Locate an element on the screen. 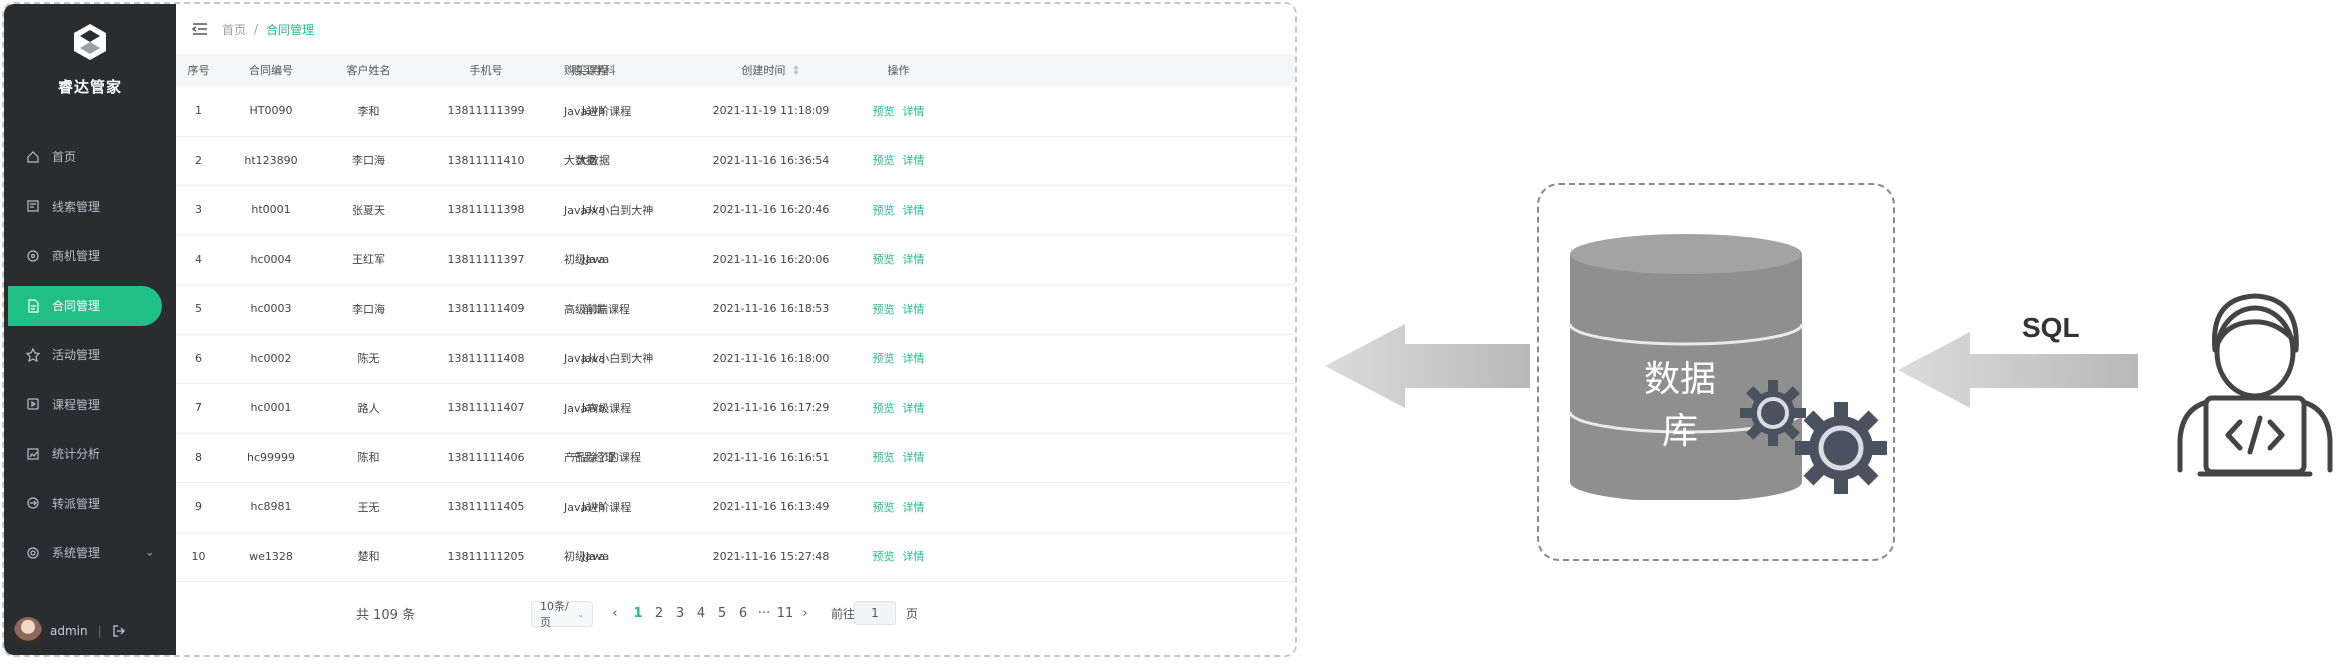  sidebar-item-label: 首页 is located at coordinates (64, 157).